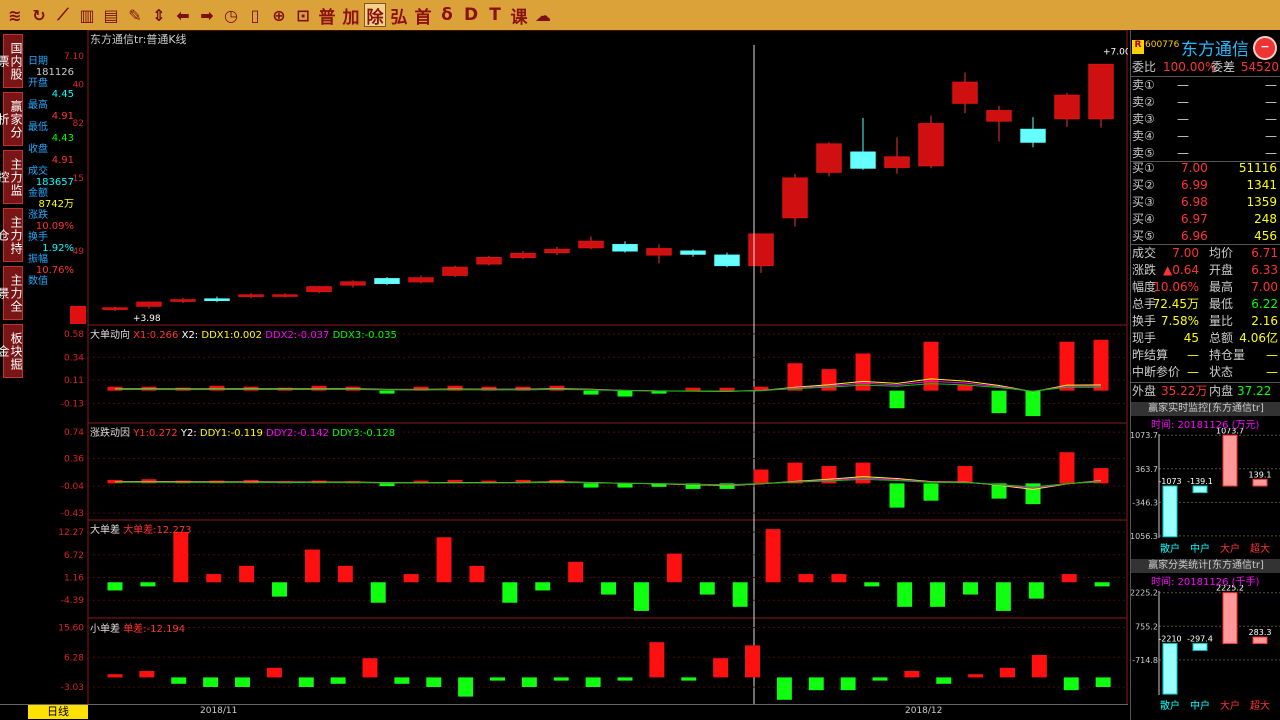 The image size is (1280, 720). I want to click on pencil-icon: ✎, so click(135, 15).